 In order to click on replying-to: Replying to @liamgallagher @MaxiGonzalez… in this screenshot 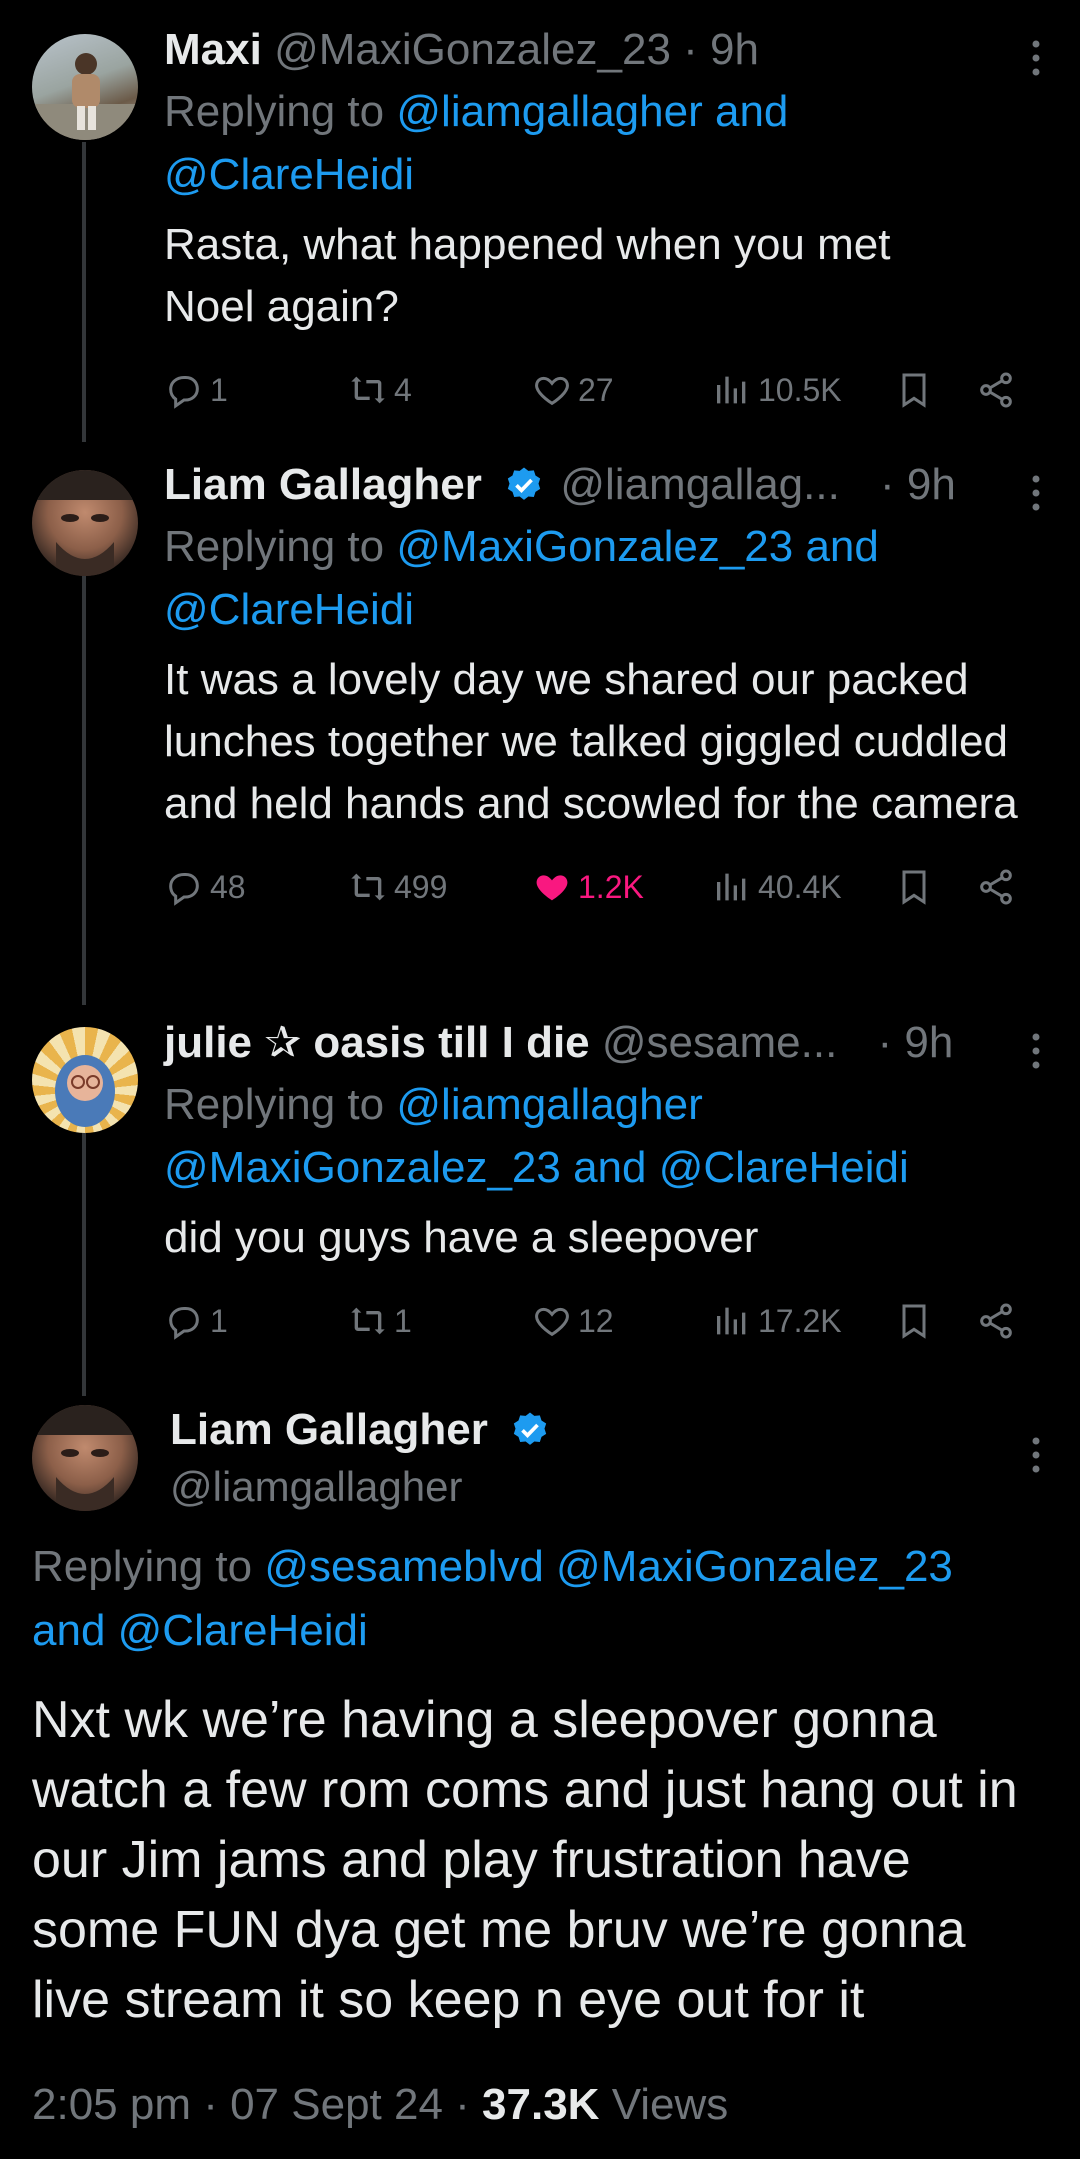, I will do `click(536, 1136)`.